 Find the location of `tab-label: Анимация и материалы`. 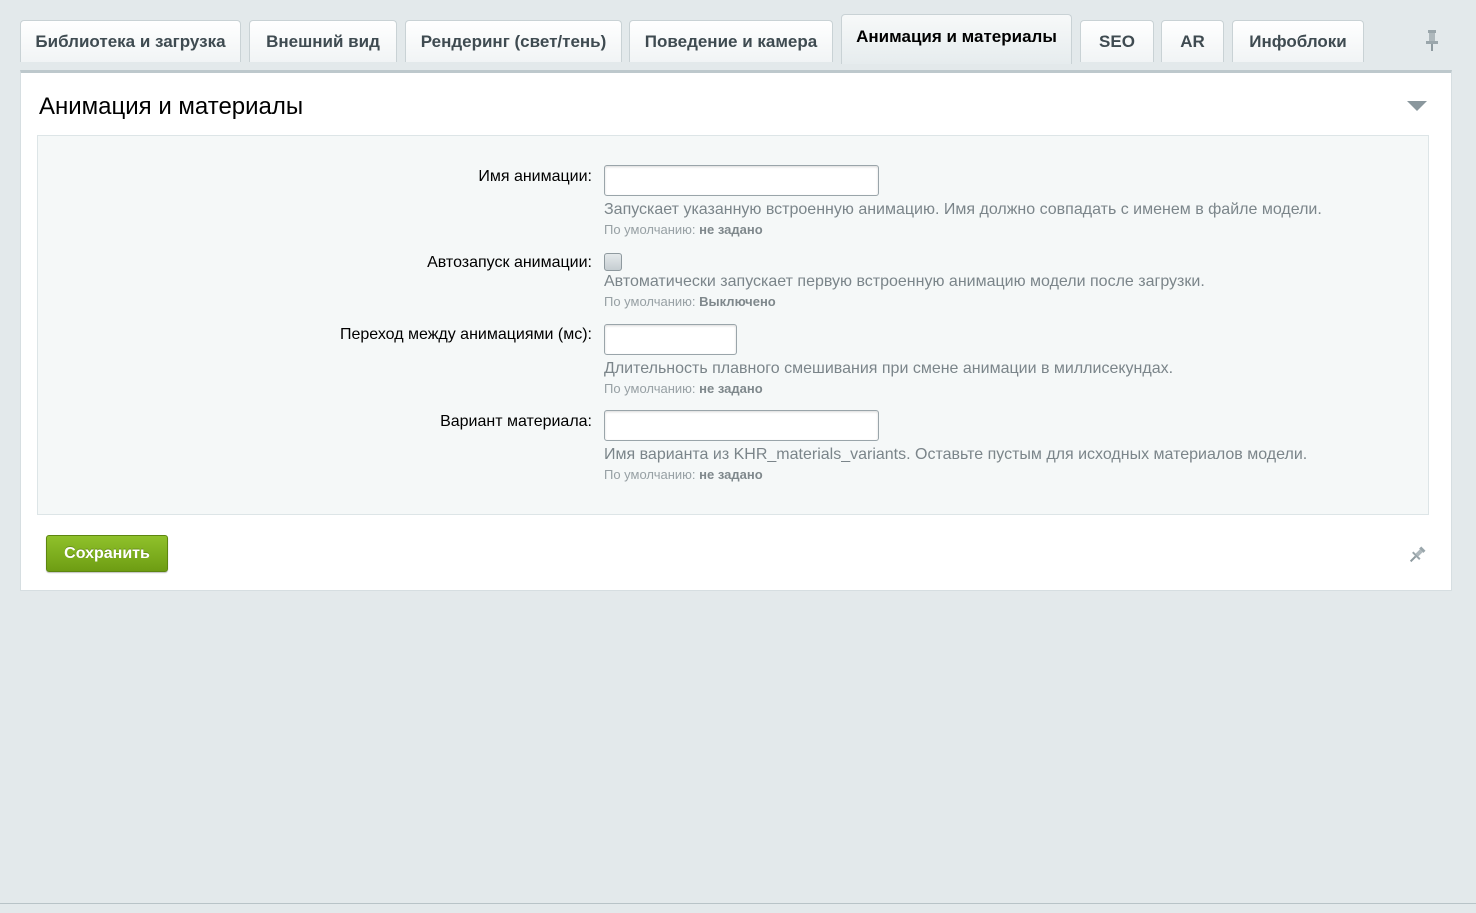

tab-label: Анимация и материалы is located at coordinates (956, 36).